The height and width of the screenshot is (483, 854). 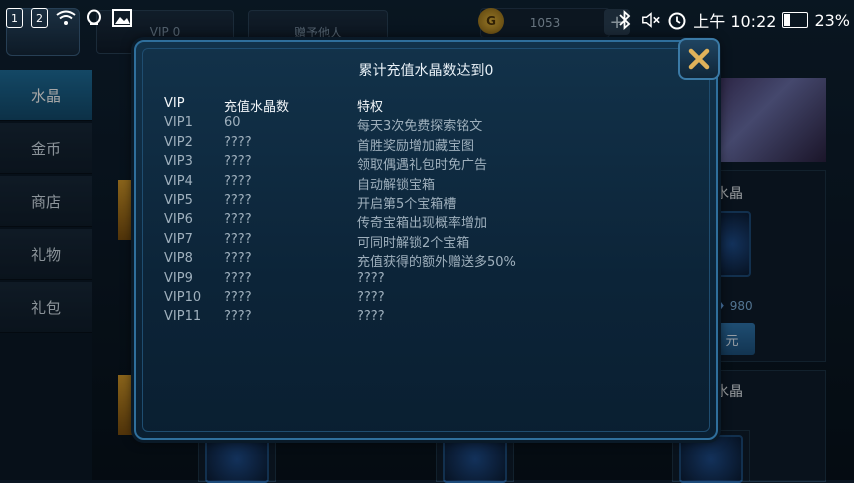 I want to click on table-header: VIP 充值水晶数 特权, so click(x=379, y=105).